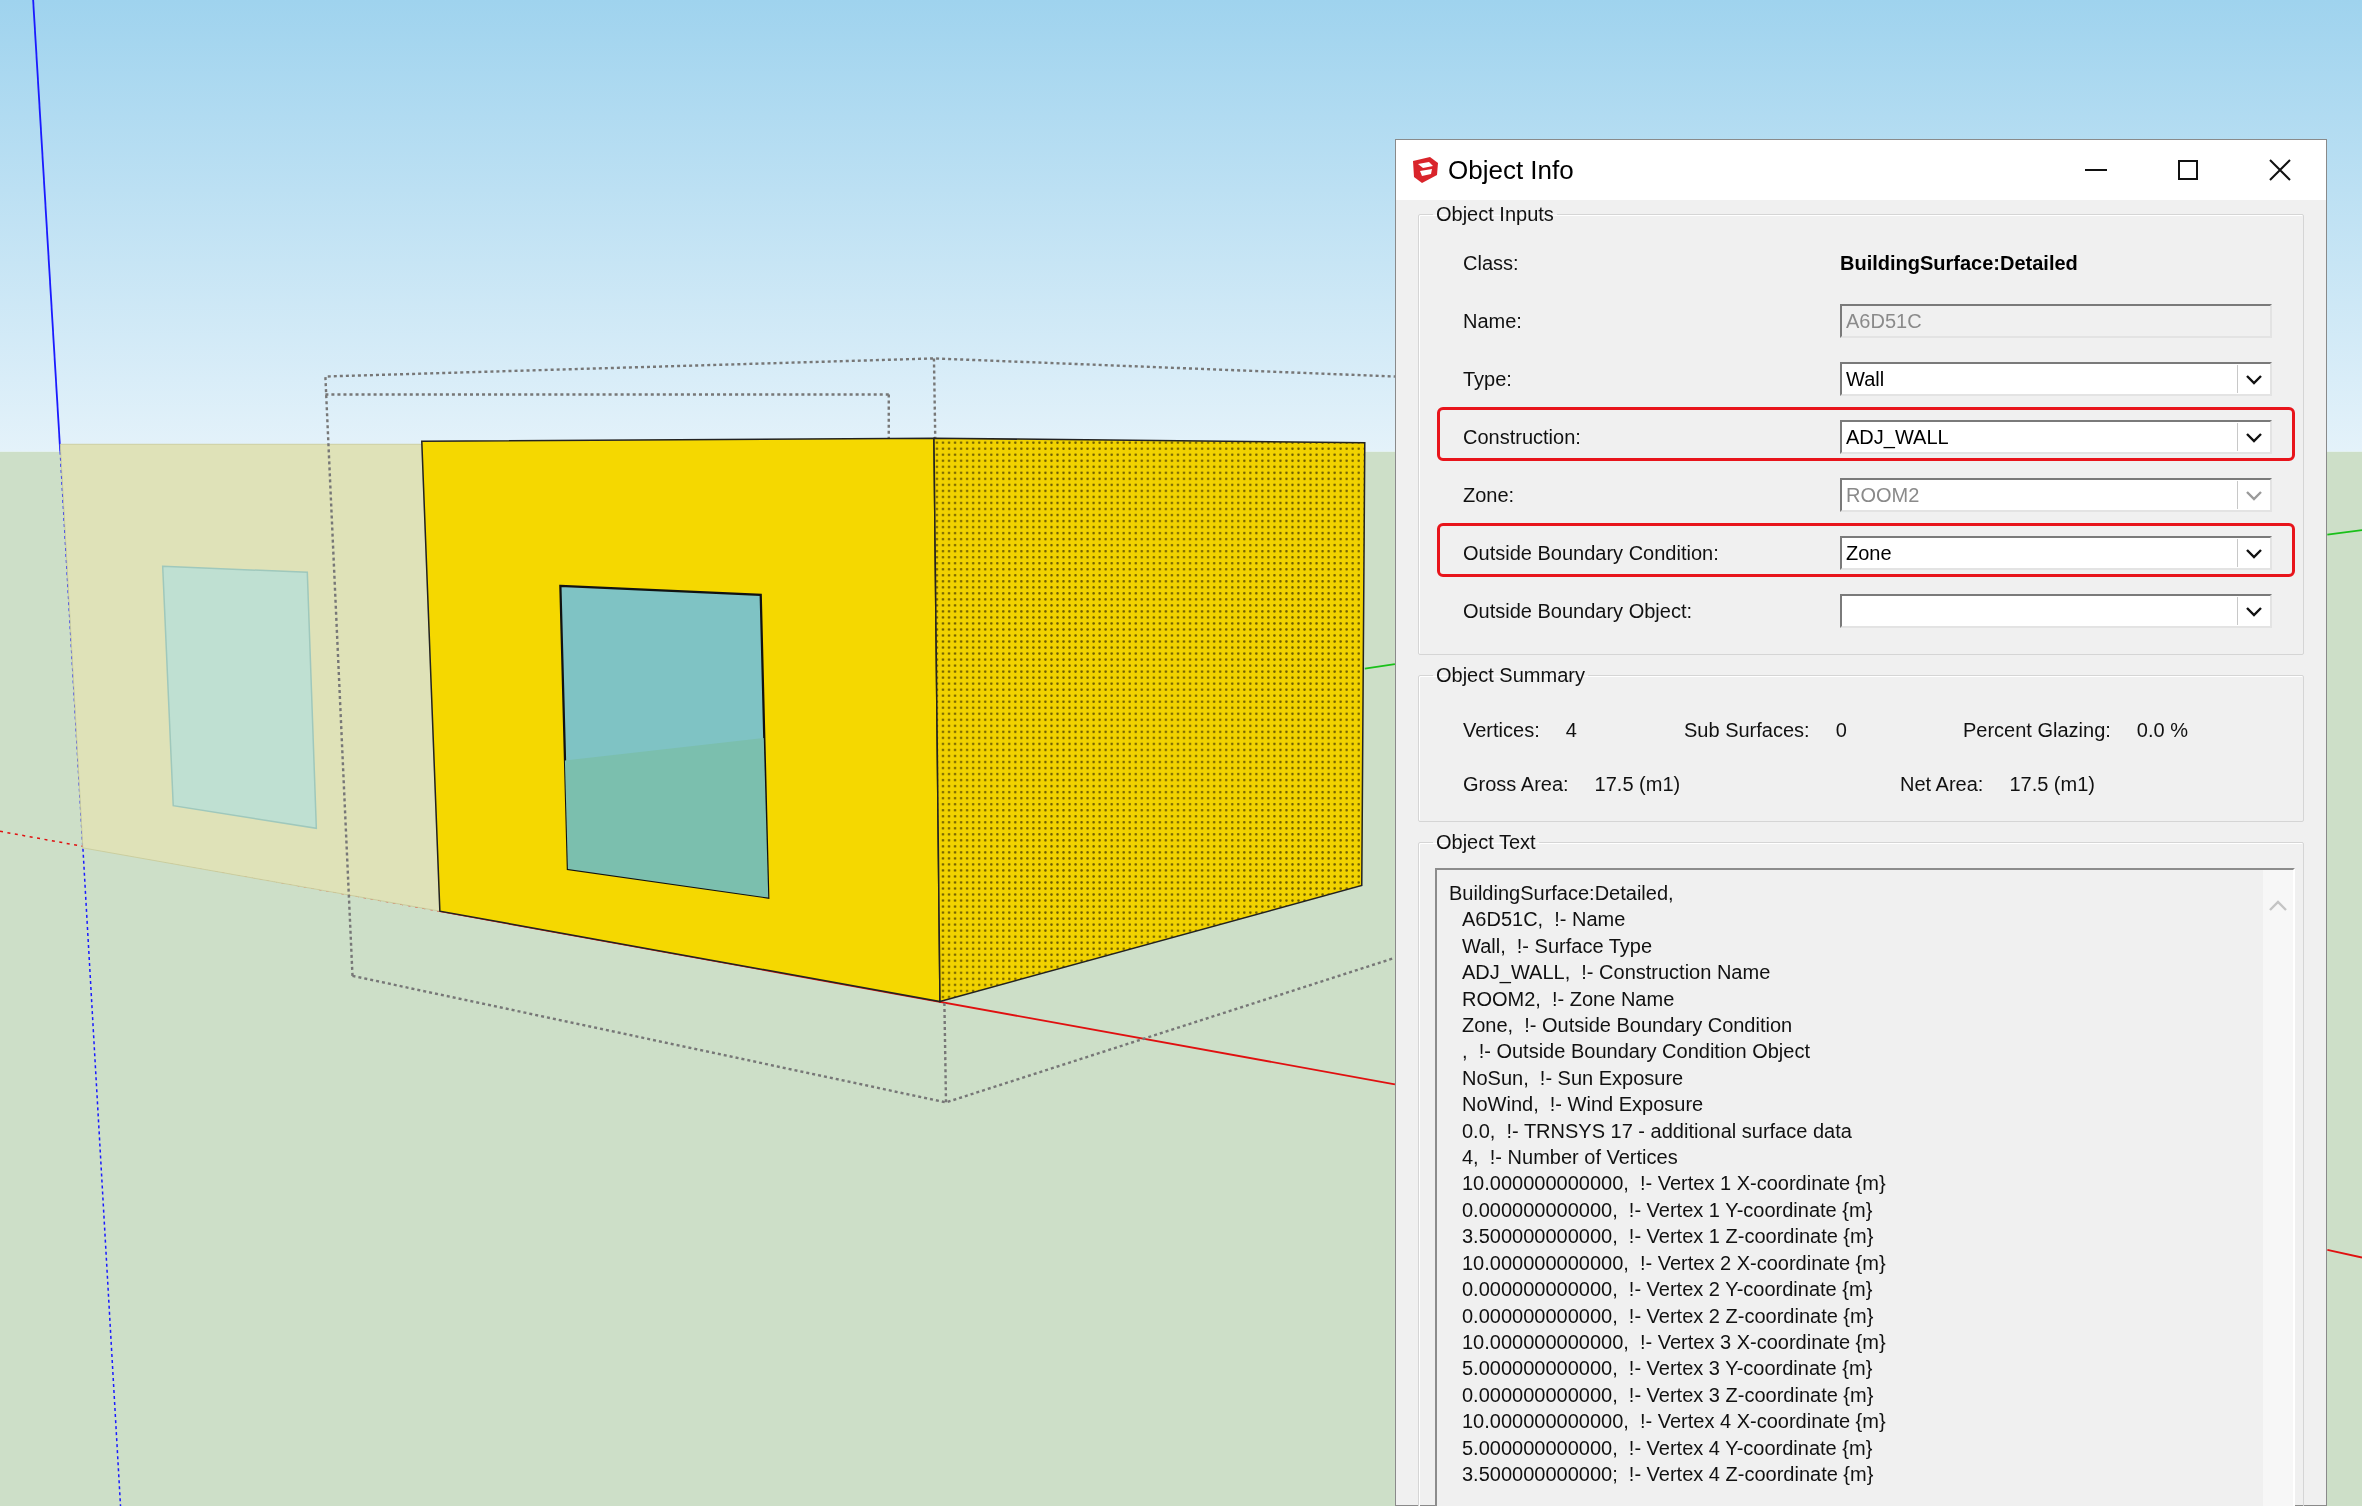 This screenshot has width=2362, height=1506. Describe the element at coordinates (1578, 611) in the screenshot. I see `field-label: Outside Boundary Object:` at that location.